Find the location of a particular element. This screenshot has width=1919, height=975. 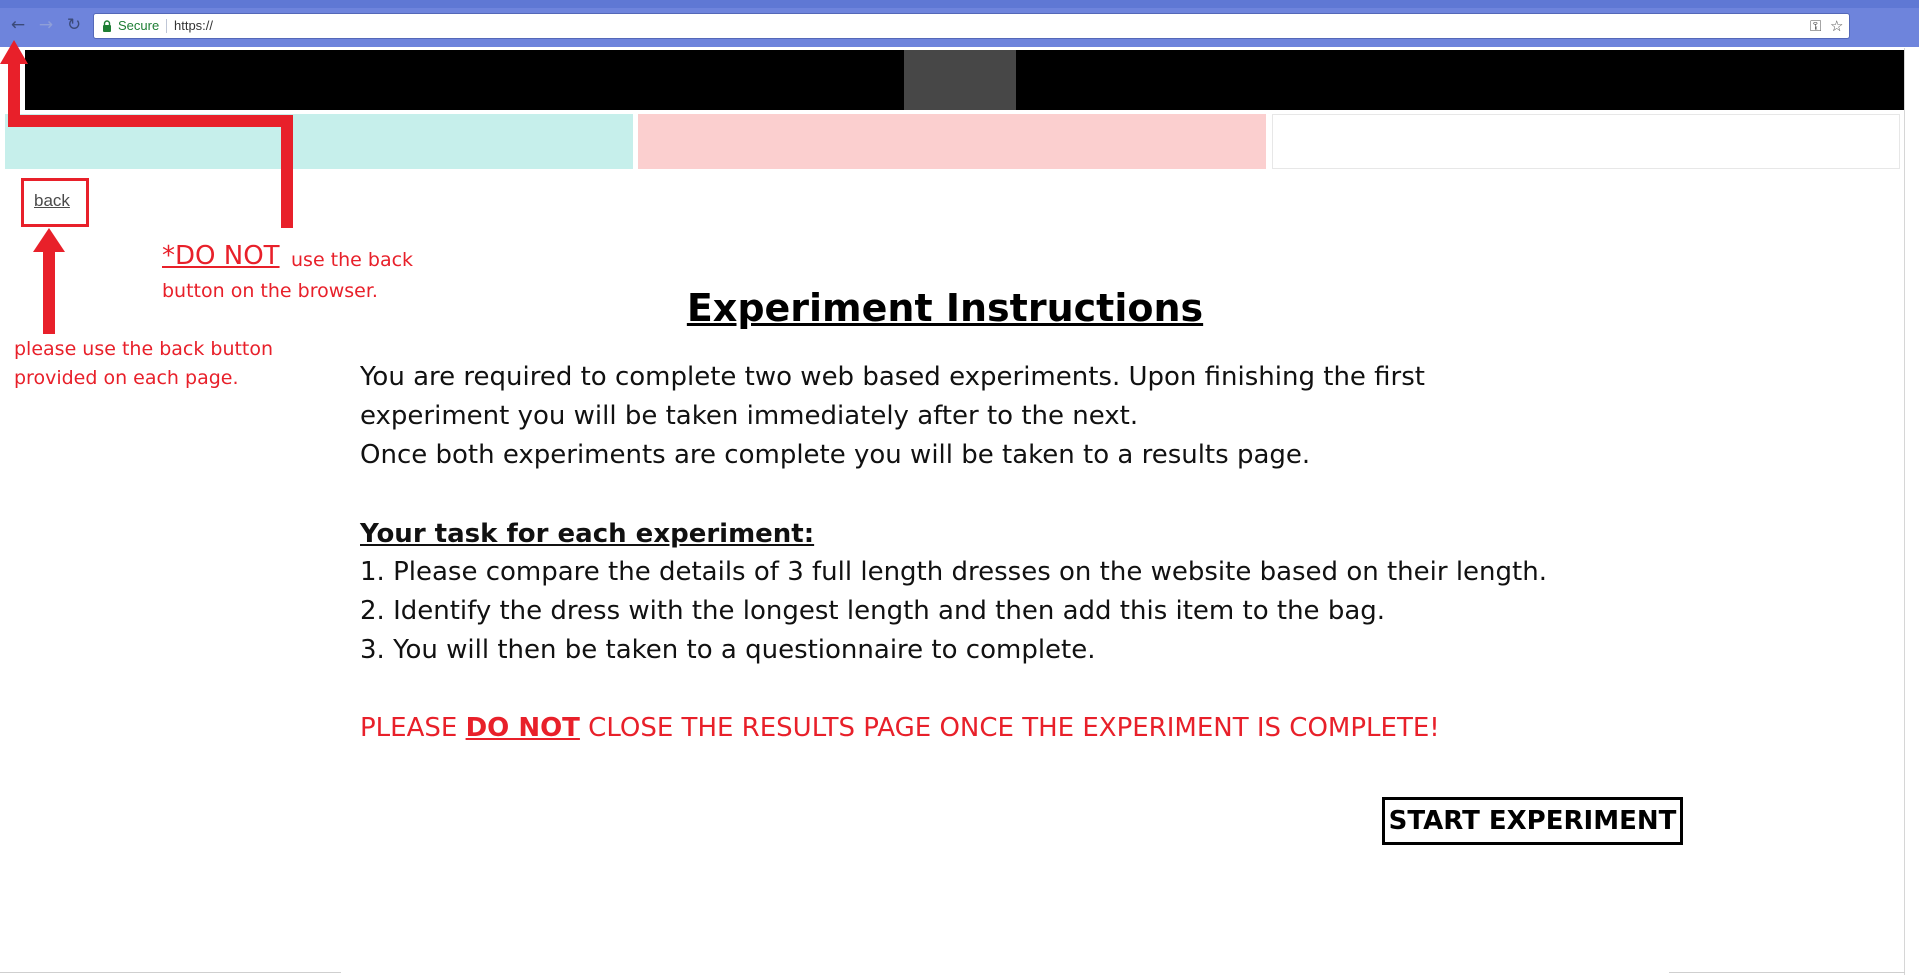

address-bar: Secure https:// ⚿ ☆ is located at coordinates (971, 26).